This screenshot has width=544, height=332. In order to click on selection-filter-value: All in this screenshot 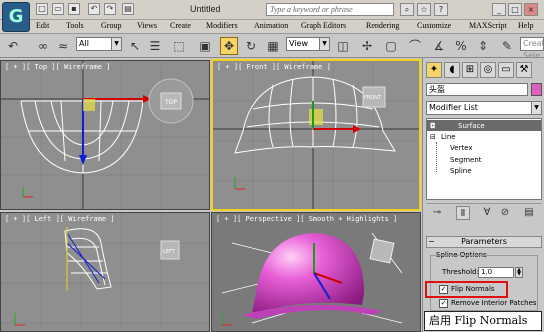, I will do `click(84, 43)`.